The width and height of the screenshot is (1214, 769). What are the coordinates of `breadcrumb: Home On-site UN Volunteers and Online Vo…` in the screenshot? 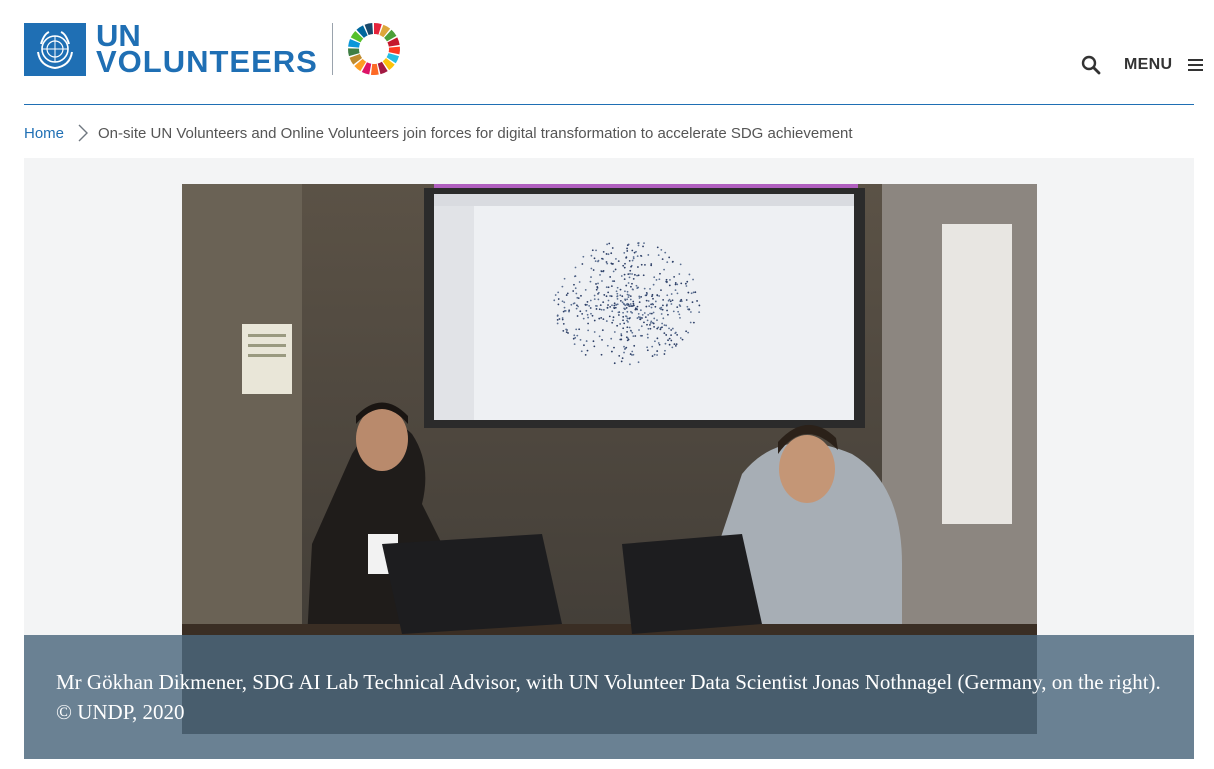 It's located at (438, 133).